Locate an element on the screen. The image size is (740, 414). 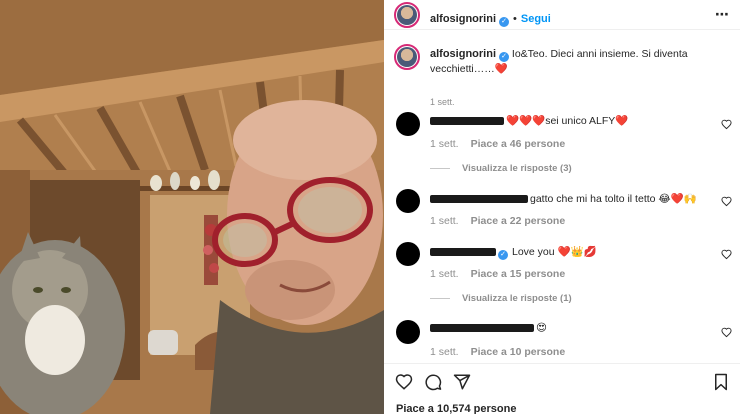
caption-username: alfosignorini is located at coordinates (463, 54).